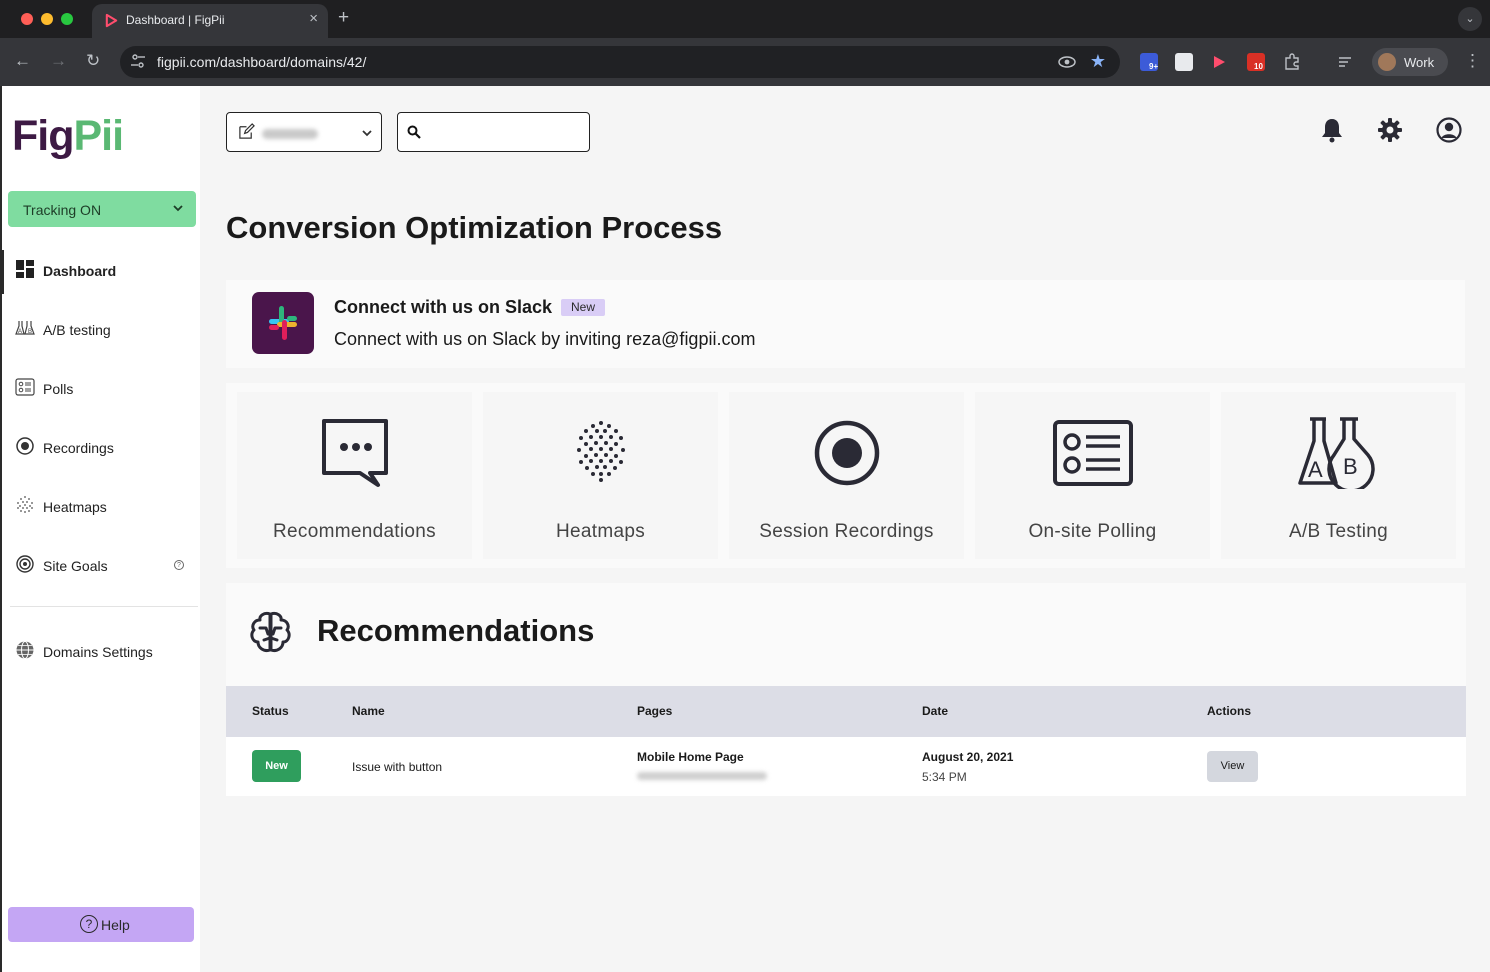  Describe the element at coordinates (1390, 130) in the screenshot. I see `gear-icon` at that location.